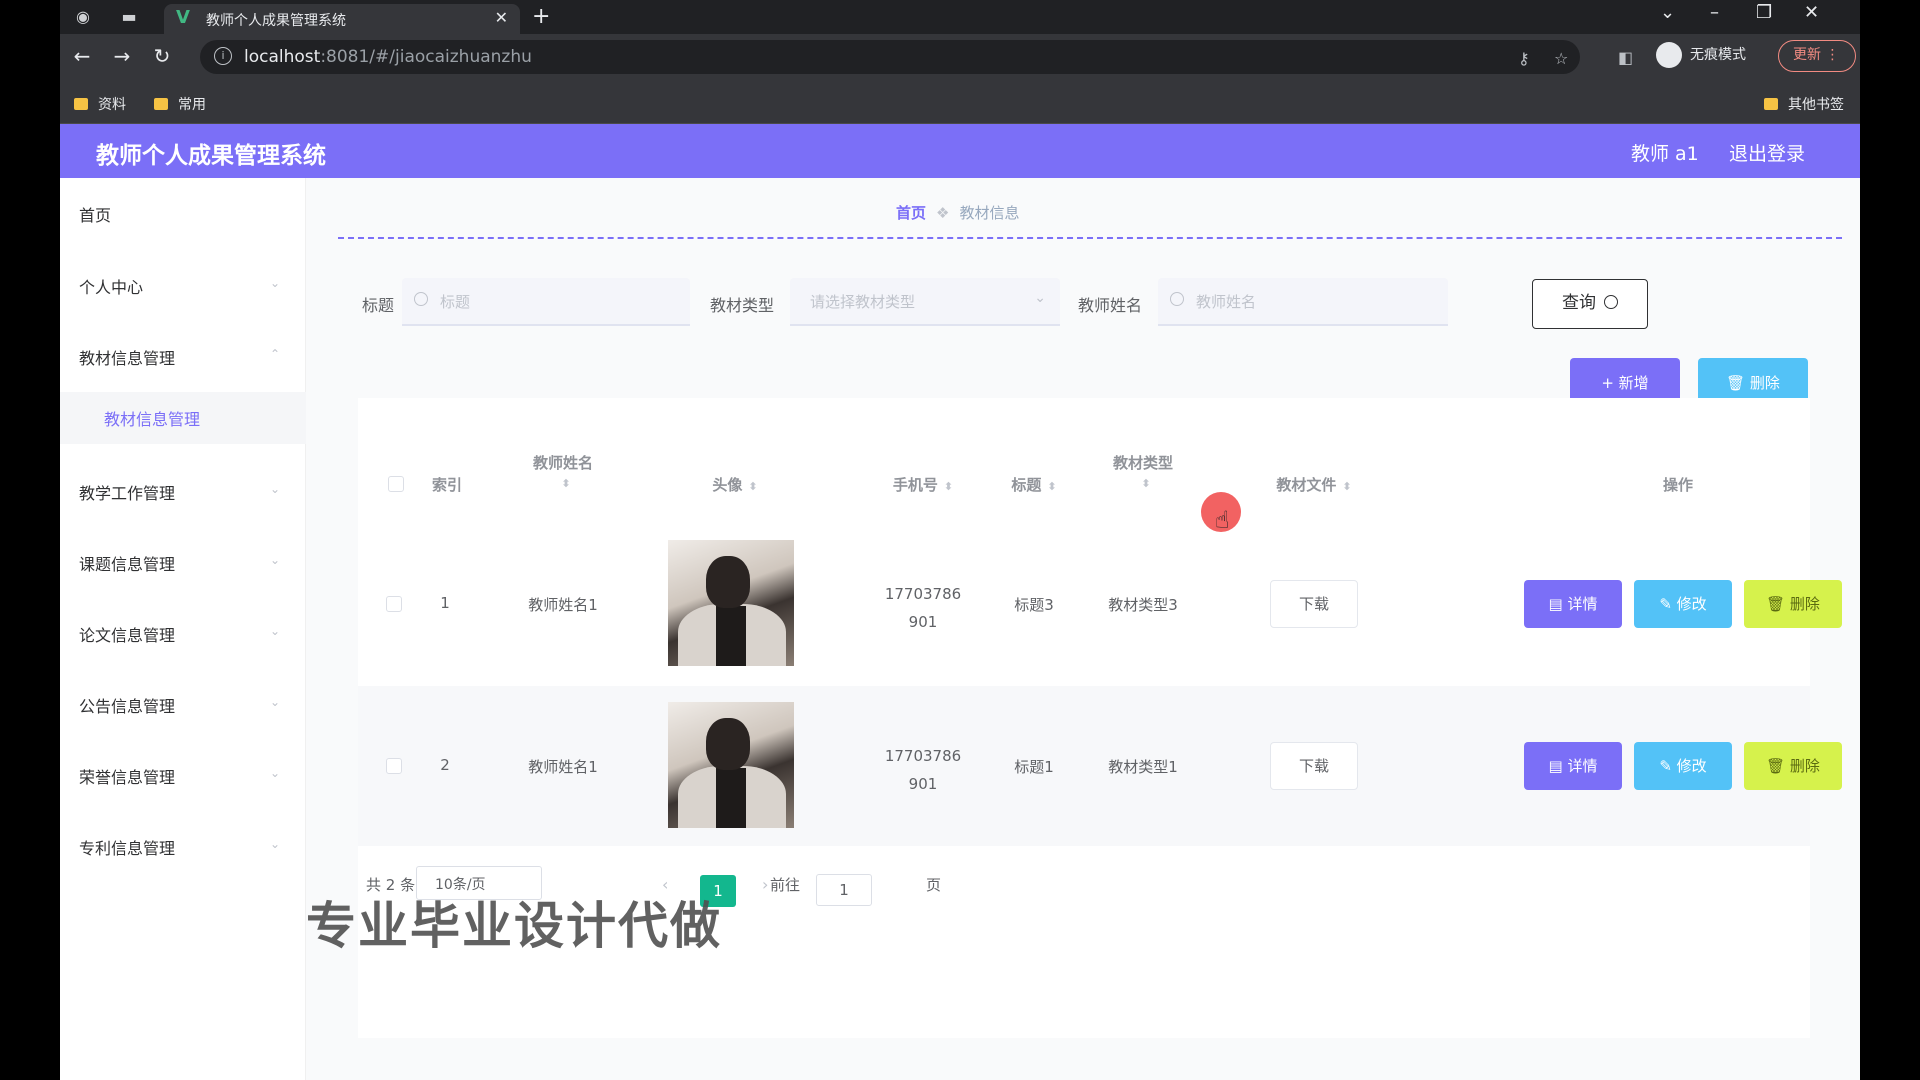 This screenshot has height=1080, width=1920. What do you see at coordinates (445, 765) in the screenshot?
I see `cell-index: 2` at bounding box center [445, 765].